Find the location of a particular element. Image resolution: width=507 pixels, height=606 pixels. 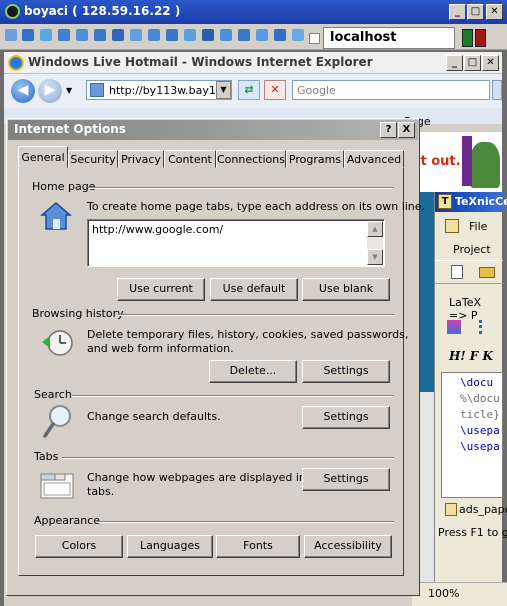

search-settings-button: Settings is located at coordinates (346, 417).